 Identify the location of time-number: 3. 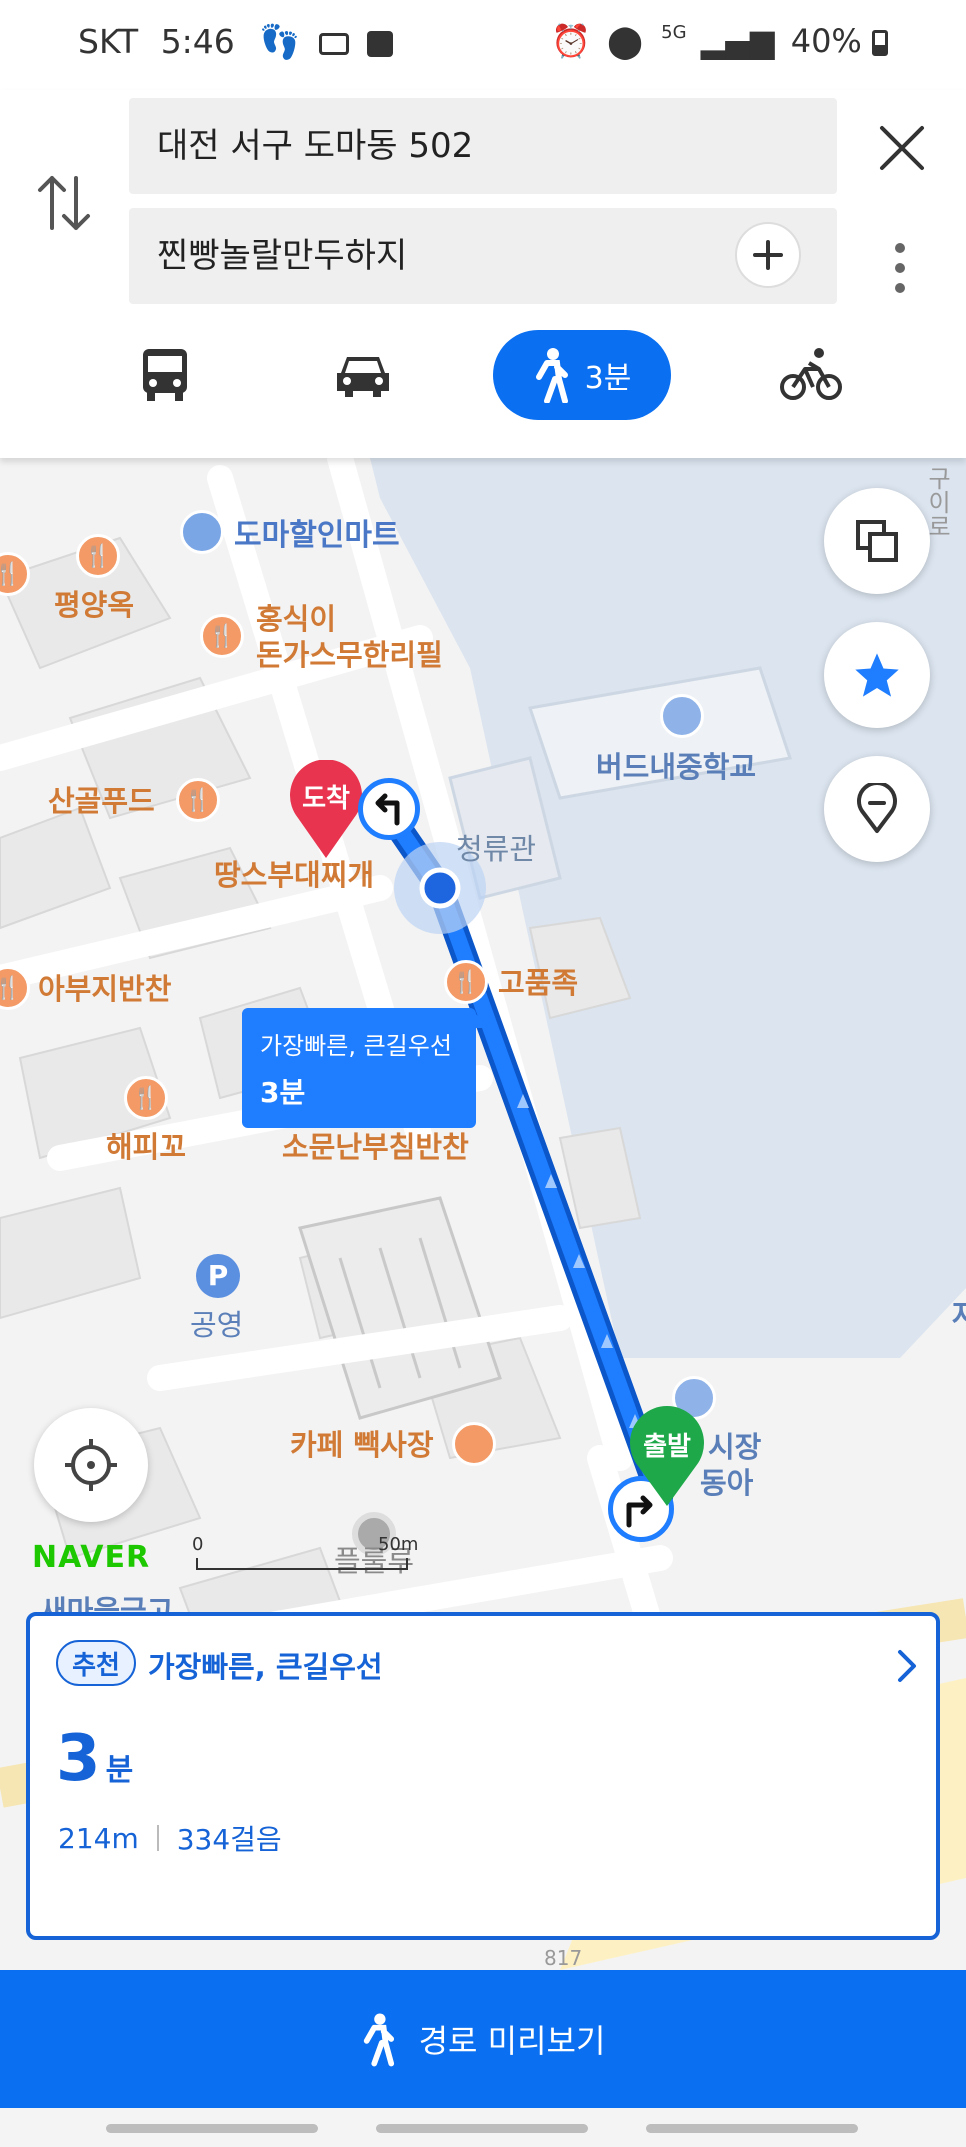
(78, 1759).